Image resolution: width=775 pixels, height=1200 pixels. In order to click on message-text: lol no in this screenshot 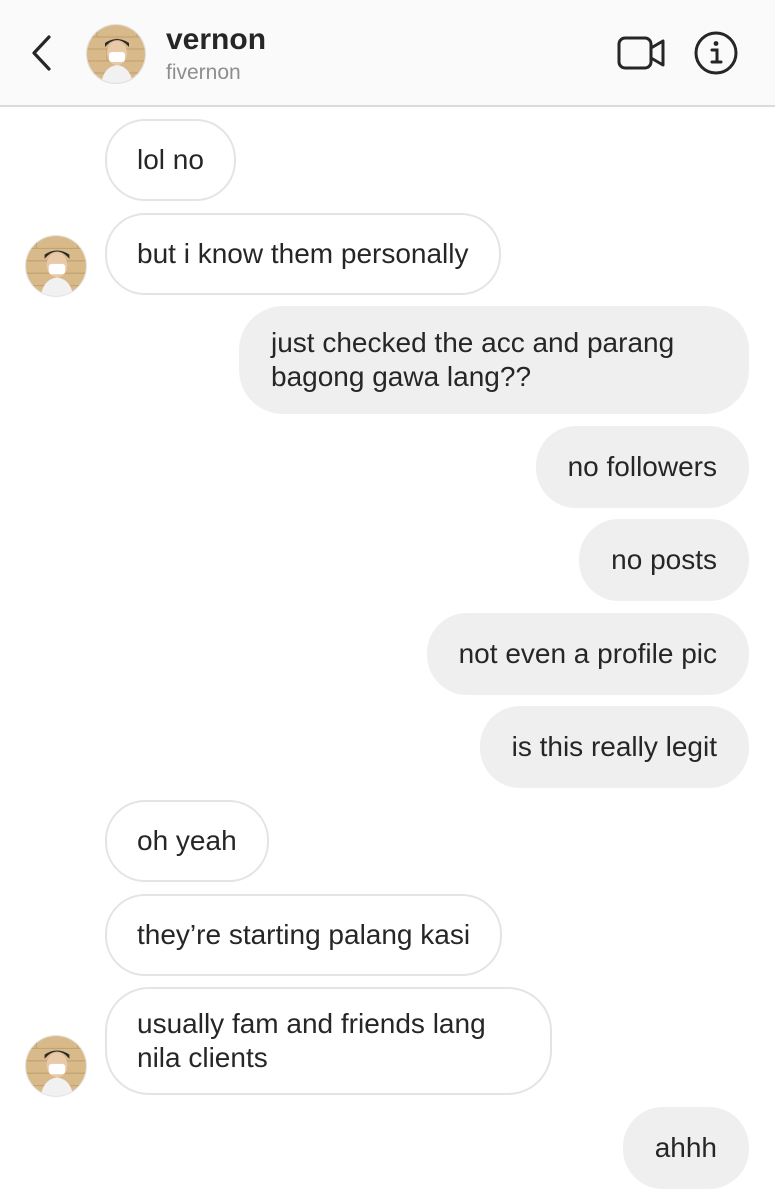, I will do `click(170, 159)`.